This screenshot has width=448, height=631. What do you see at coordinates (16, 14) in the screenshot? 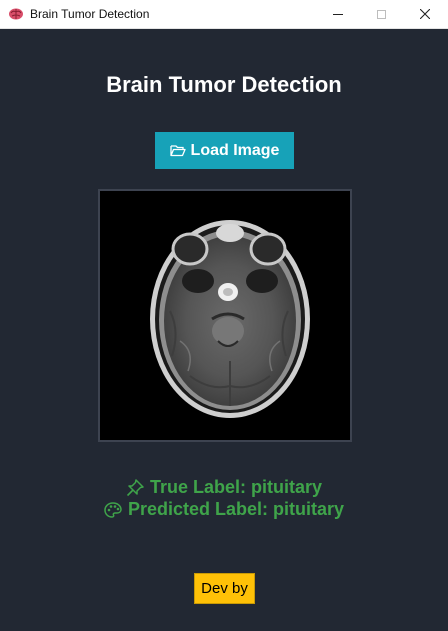
I see `brain-icon` at bounding box center [16, 14].